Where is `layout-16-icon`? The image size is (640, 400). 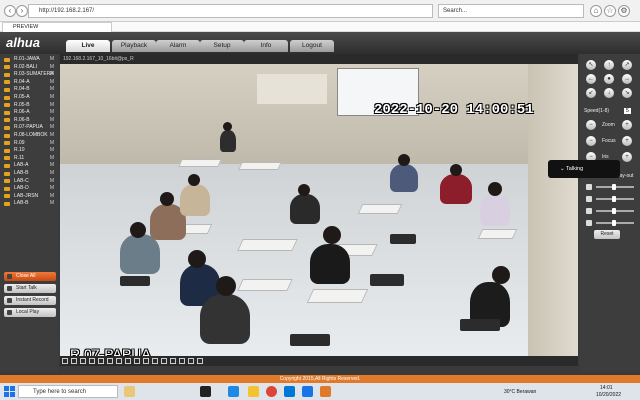 layout-16-icon is located at coordinates (101, 361).